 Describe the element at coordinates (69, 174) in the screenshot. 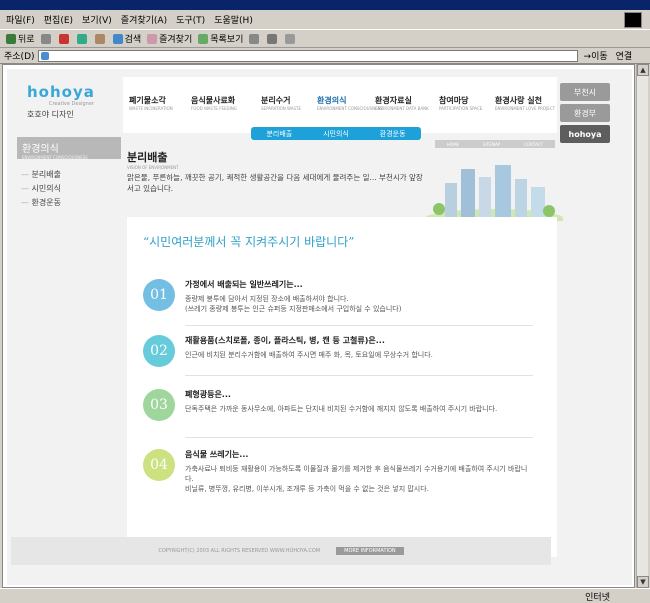

I see `sidebar-item-separation: 분리배출` at that location.